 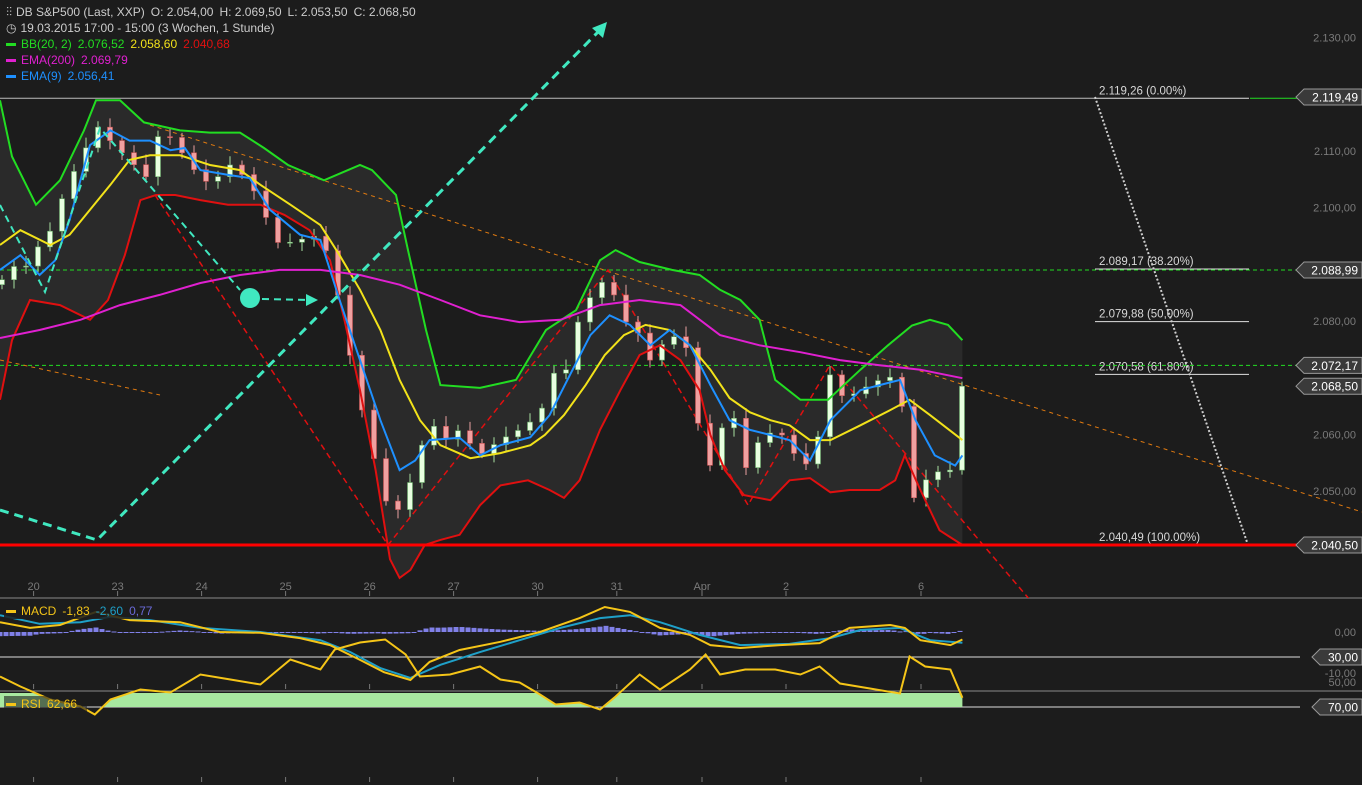 I want to click on instrument-name: DB S&P500 (Last, XXP), so click(x=80, y=12).